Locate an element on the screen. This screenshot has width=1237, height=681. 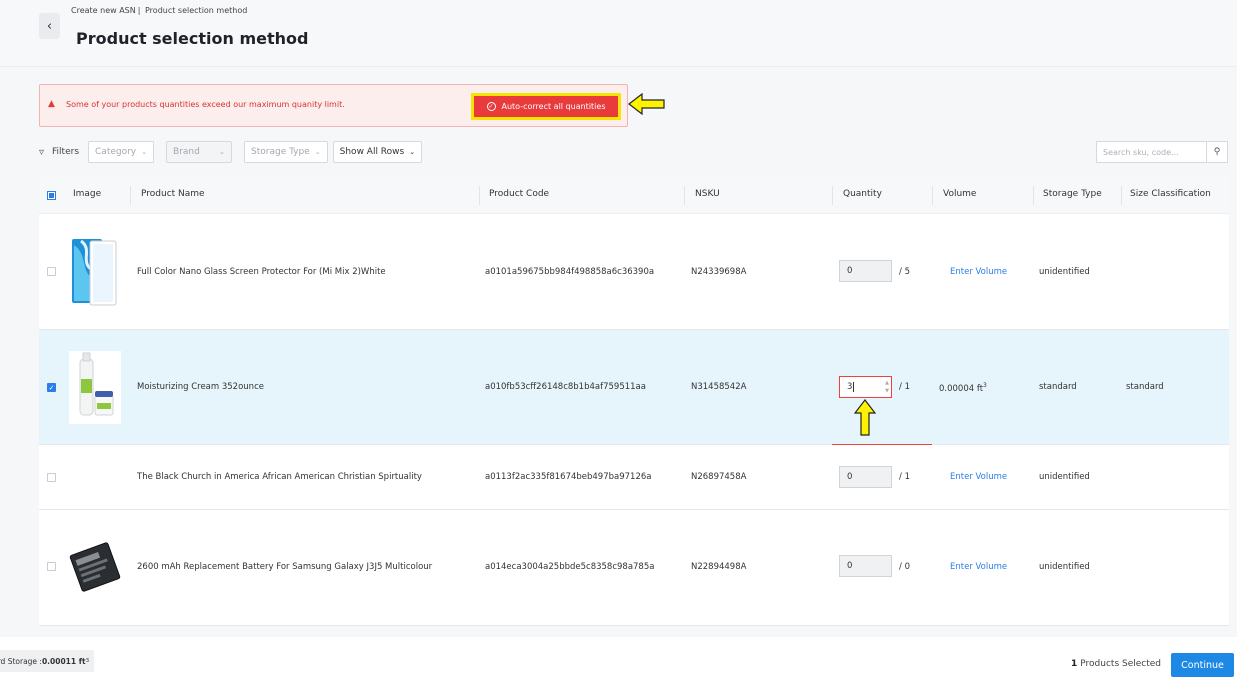
nsku: N22894498A is located at coordinates (719, 567).